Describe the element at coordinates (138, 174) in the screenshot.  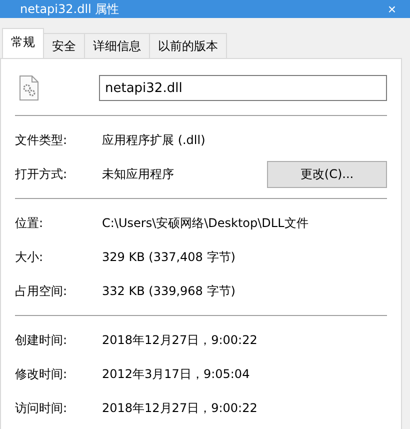
I see `field-value: 未知应用程序` at that location.